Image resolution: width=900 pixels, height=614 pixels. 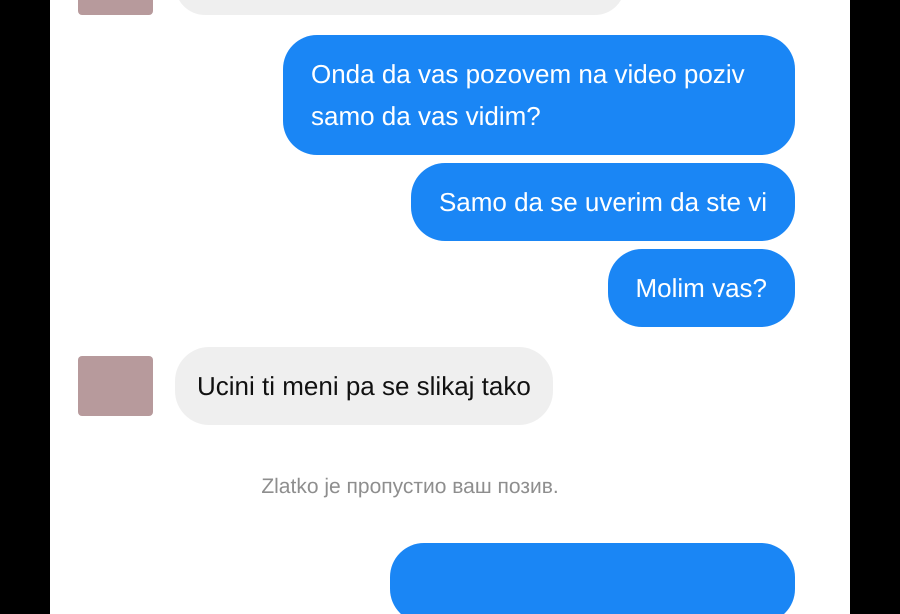 I want to click on sent-message-bubble: Molim vas?, so click(x=701, y=288).